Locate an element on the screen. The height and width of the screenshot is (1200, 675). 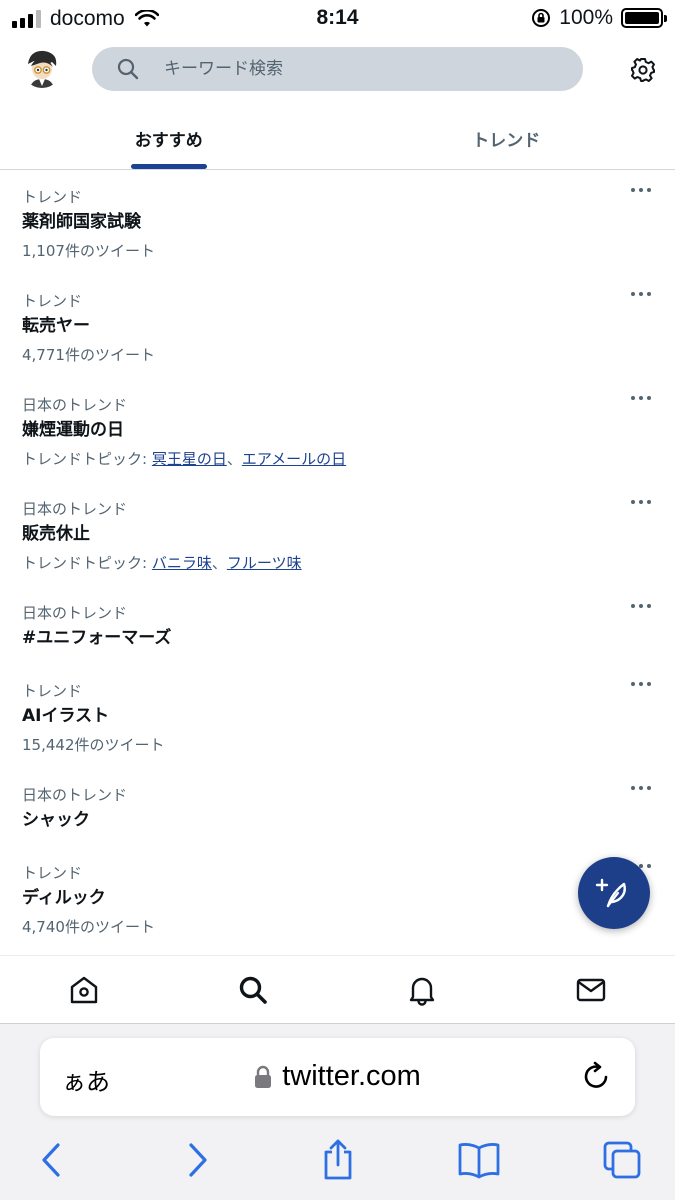
tweet-count: 1,107件のツイート is located at coordinates (88, 251).